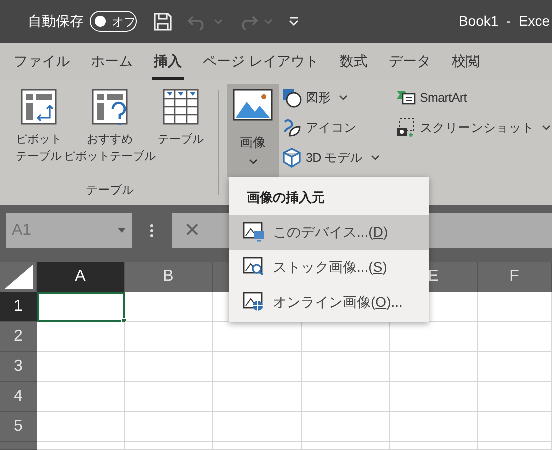 Image resolution: width=552 pixels, height=450 pixels. Describe the element at coordinates (286, 198) in the screenshot. I see `menu-title: 画像の挿入元` at that location.